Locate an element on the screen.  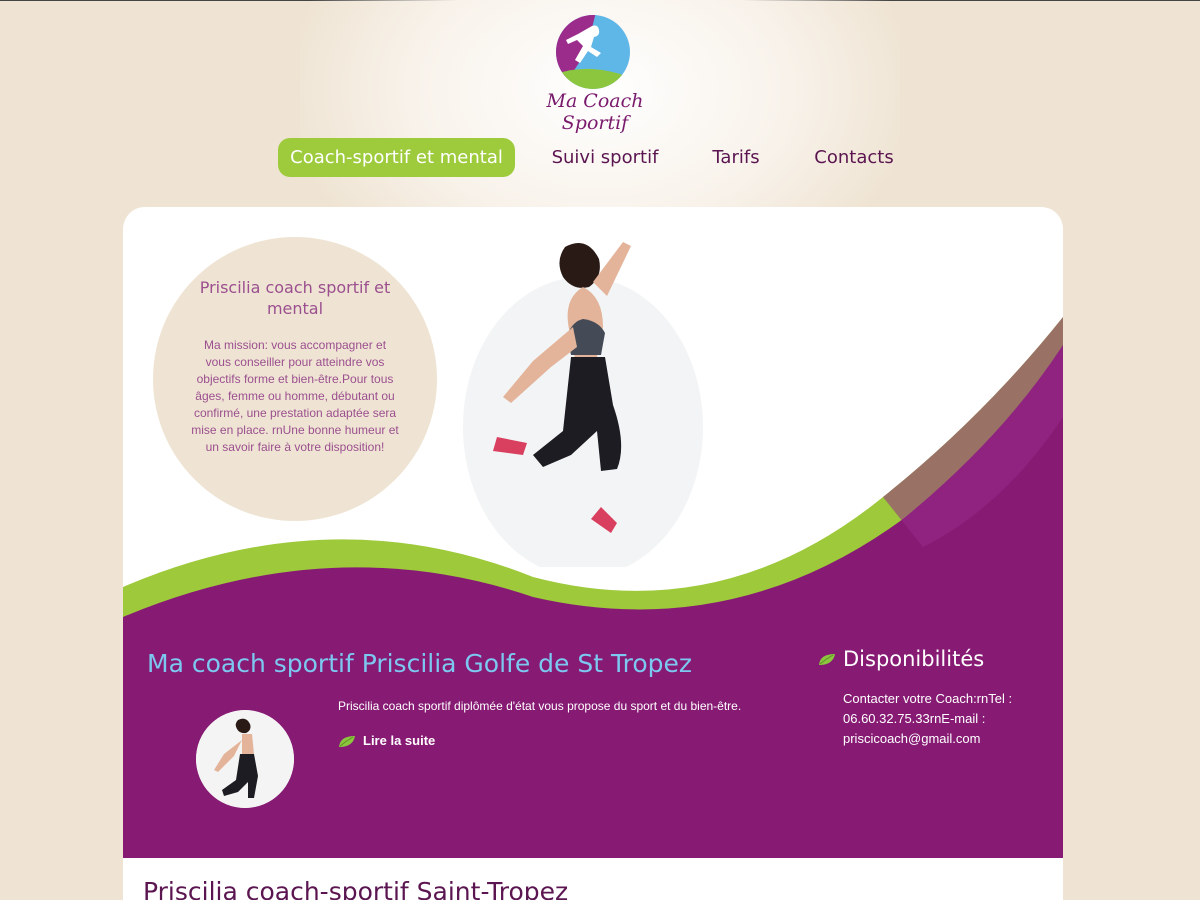
read-more-link: Lire la suite is located at coordinates (386, 741).